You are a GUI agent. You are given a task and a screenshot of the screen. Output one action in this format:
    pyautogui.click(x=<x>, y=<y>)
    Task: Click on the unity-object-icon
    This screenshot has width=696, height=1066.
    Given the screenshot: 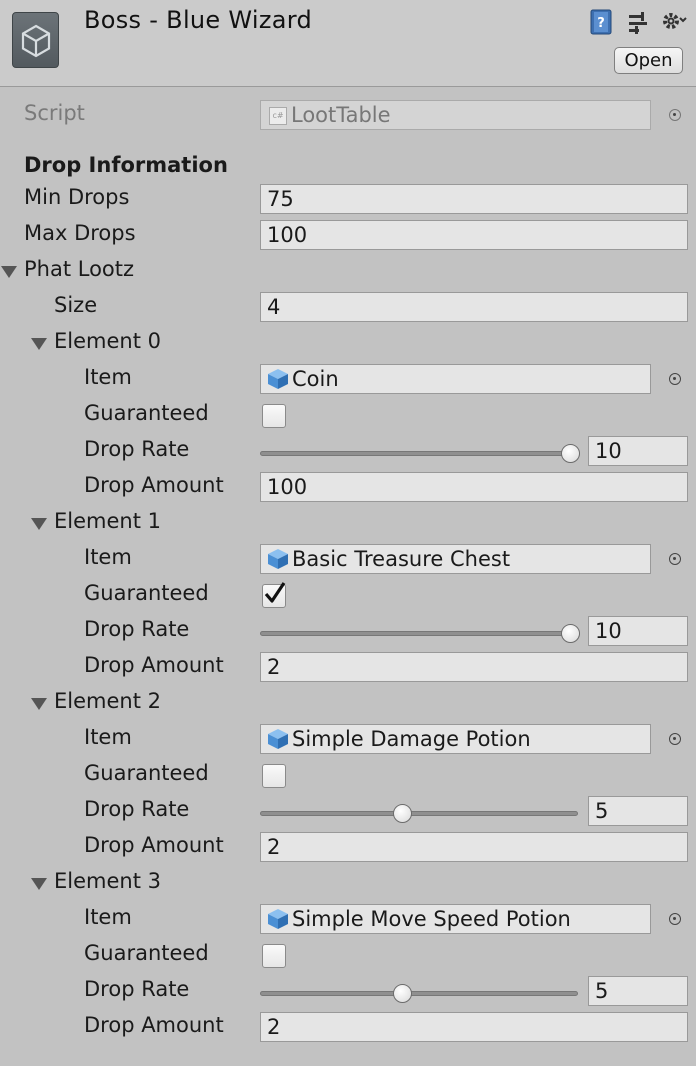 What is the action you would take?
    pyautogui.click(x=35, y=40)
    